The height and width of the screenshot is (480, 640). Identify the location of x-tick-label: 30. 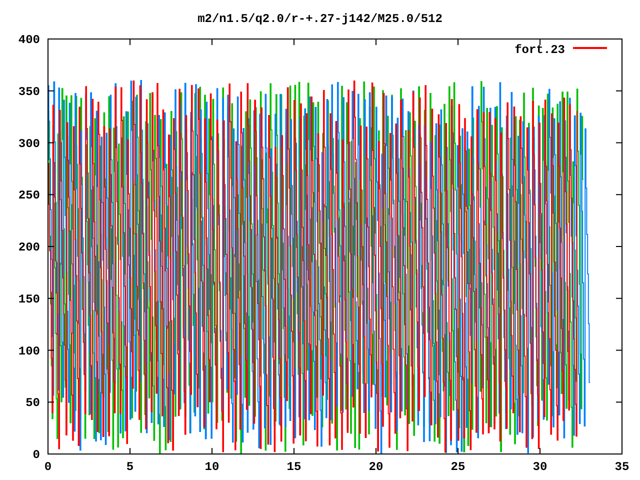
(540, 467).